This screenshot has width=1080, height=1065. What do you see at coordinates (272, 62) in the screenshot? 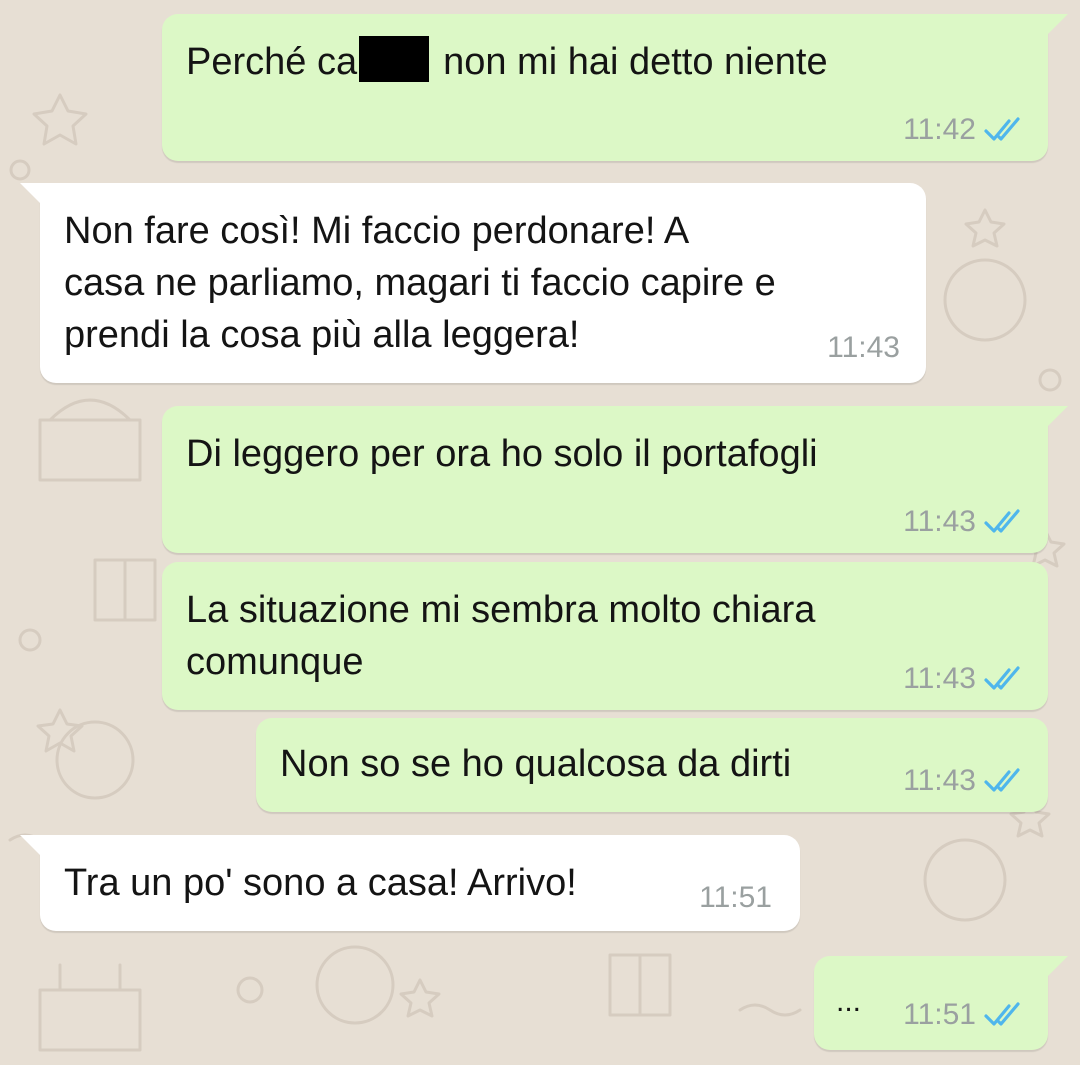
I see `message-text-before: Perché ca` at bounding box center [272, 62].